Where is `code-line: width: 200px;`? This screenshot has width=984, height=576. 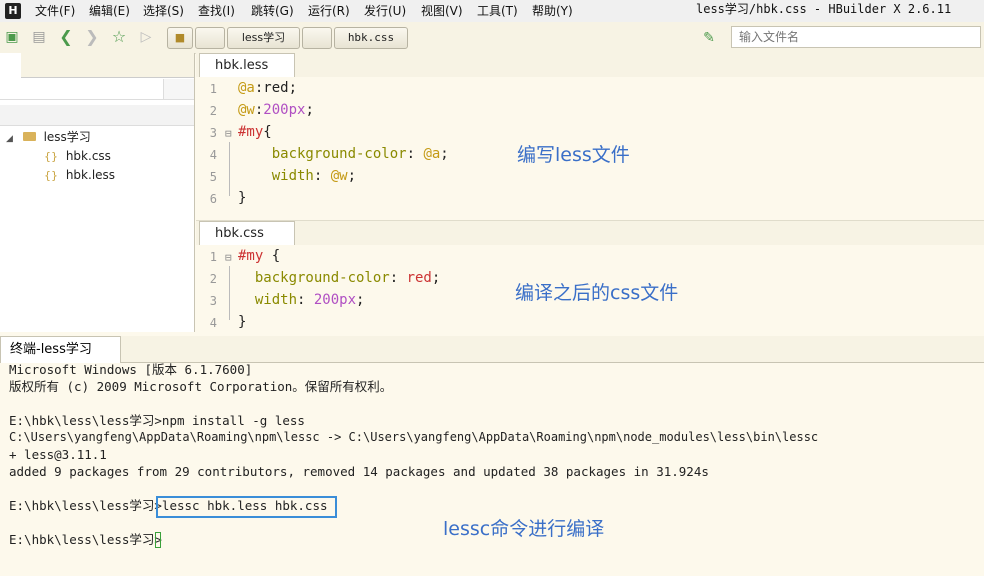 code-line: width: 200px; is located at coordinates (301, 300).